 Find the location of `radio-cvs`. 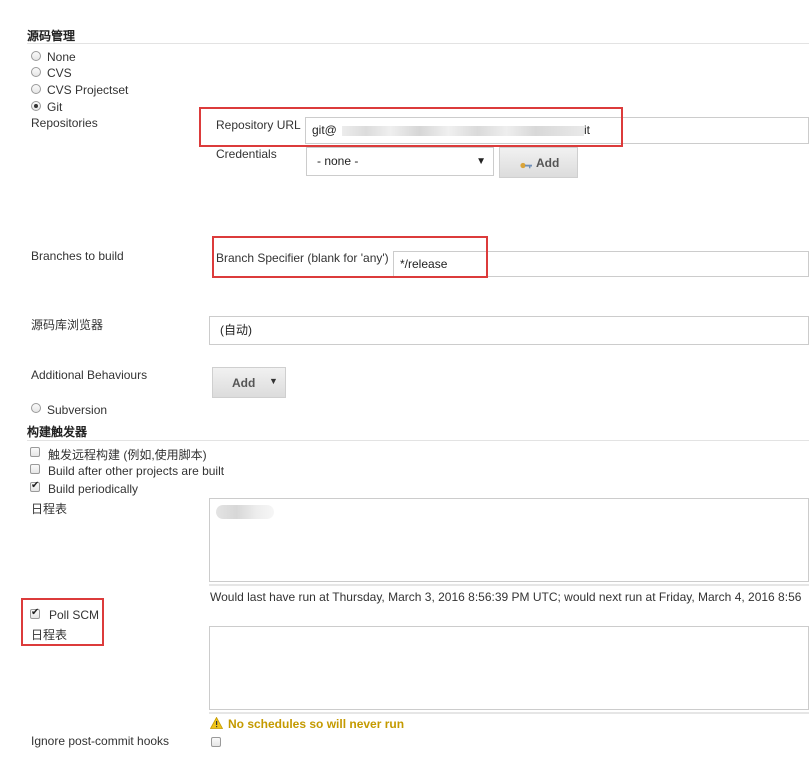

radio-cvs is located at coordinates (36, 72).